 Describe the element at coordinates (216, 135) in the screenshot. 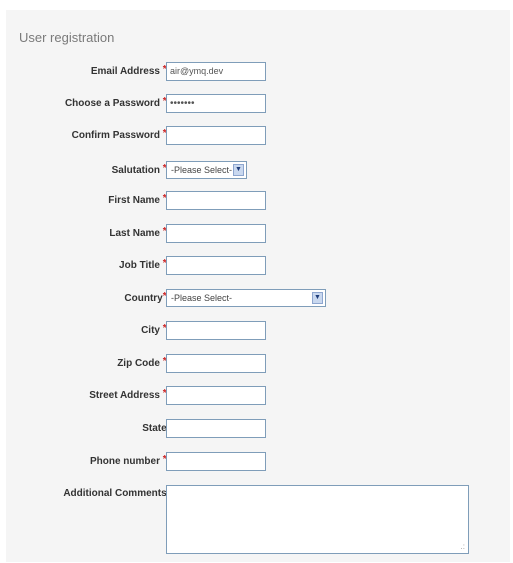

I see `confirm-password-input` at that location.